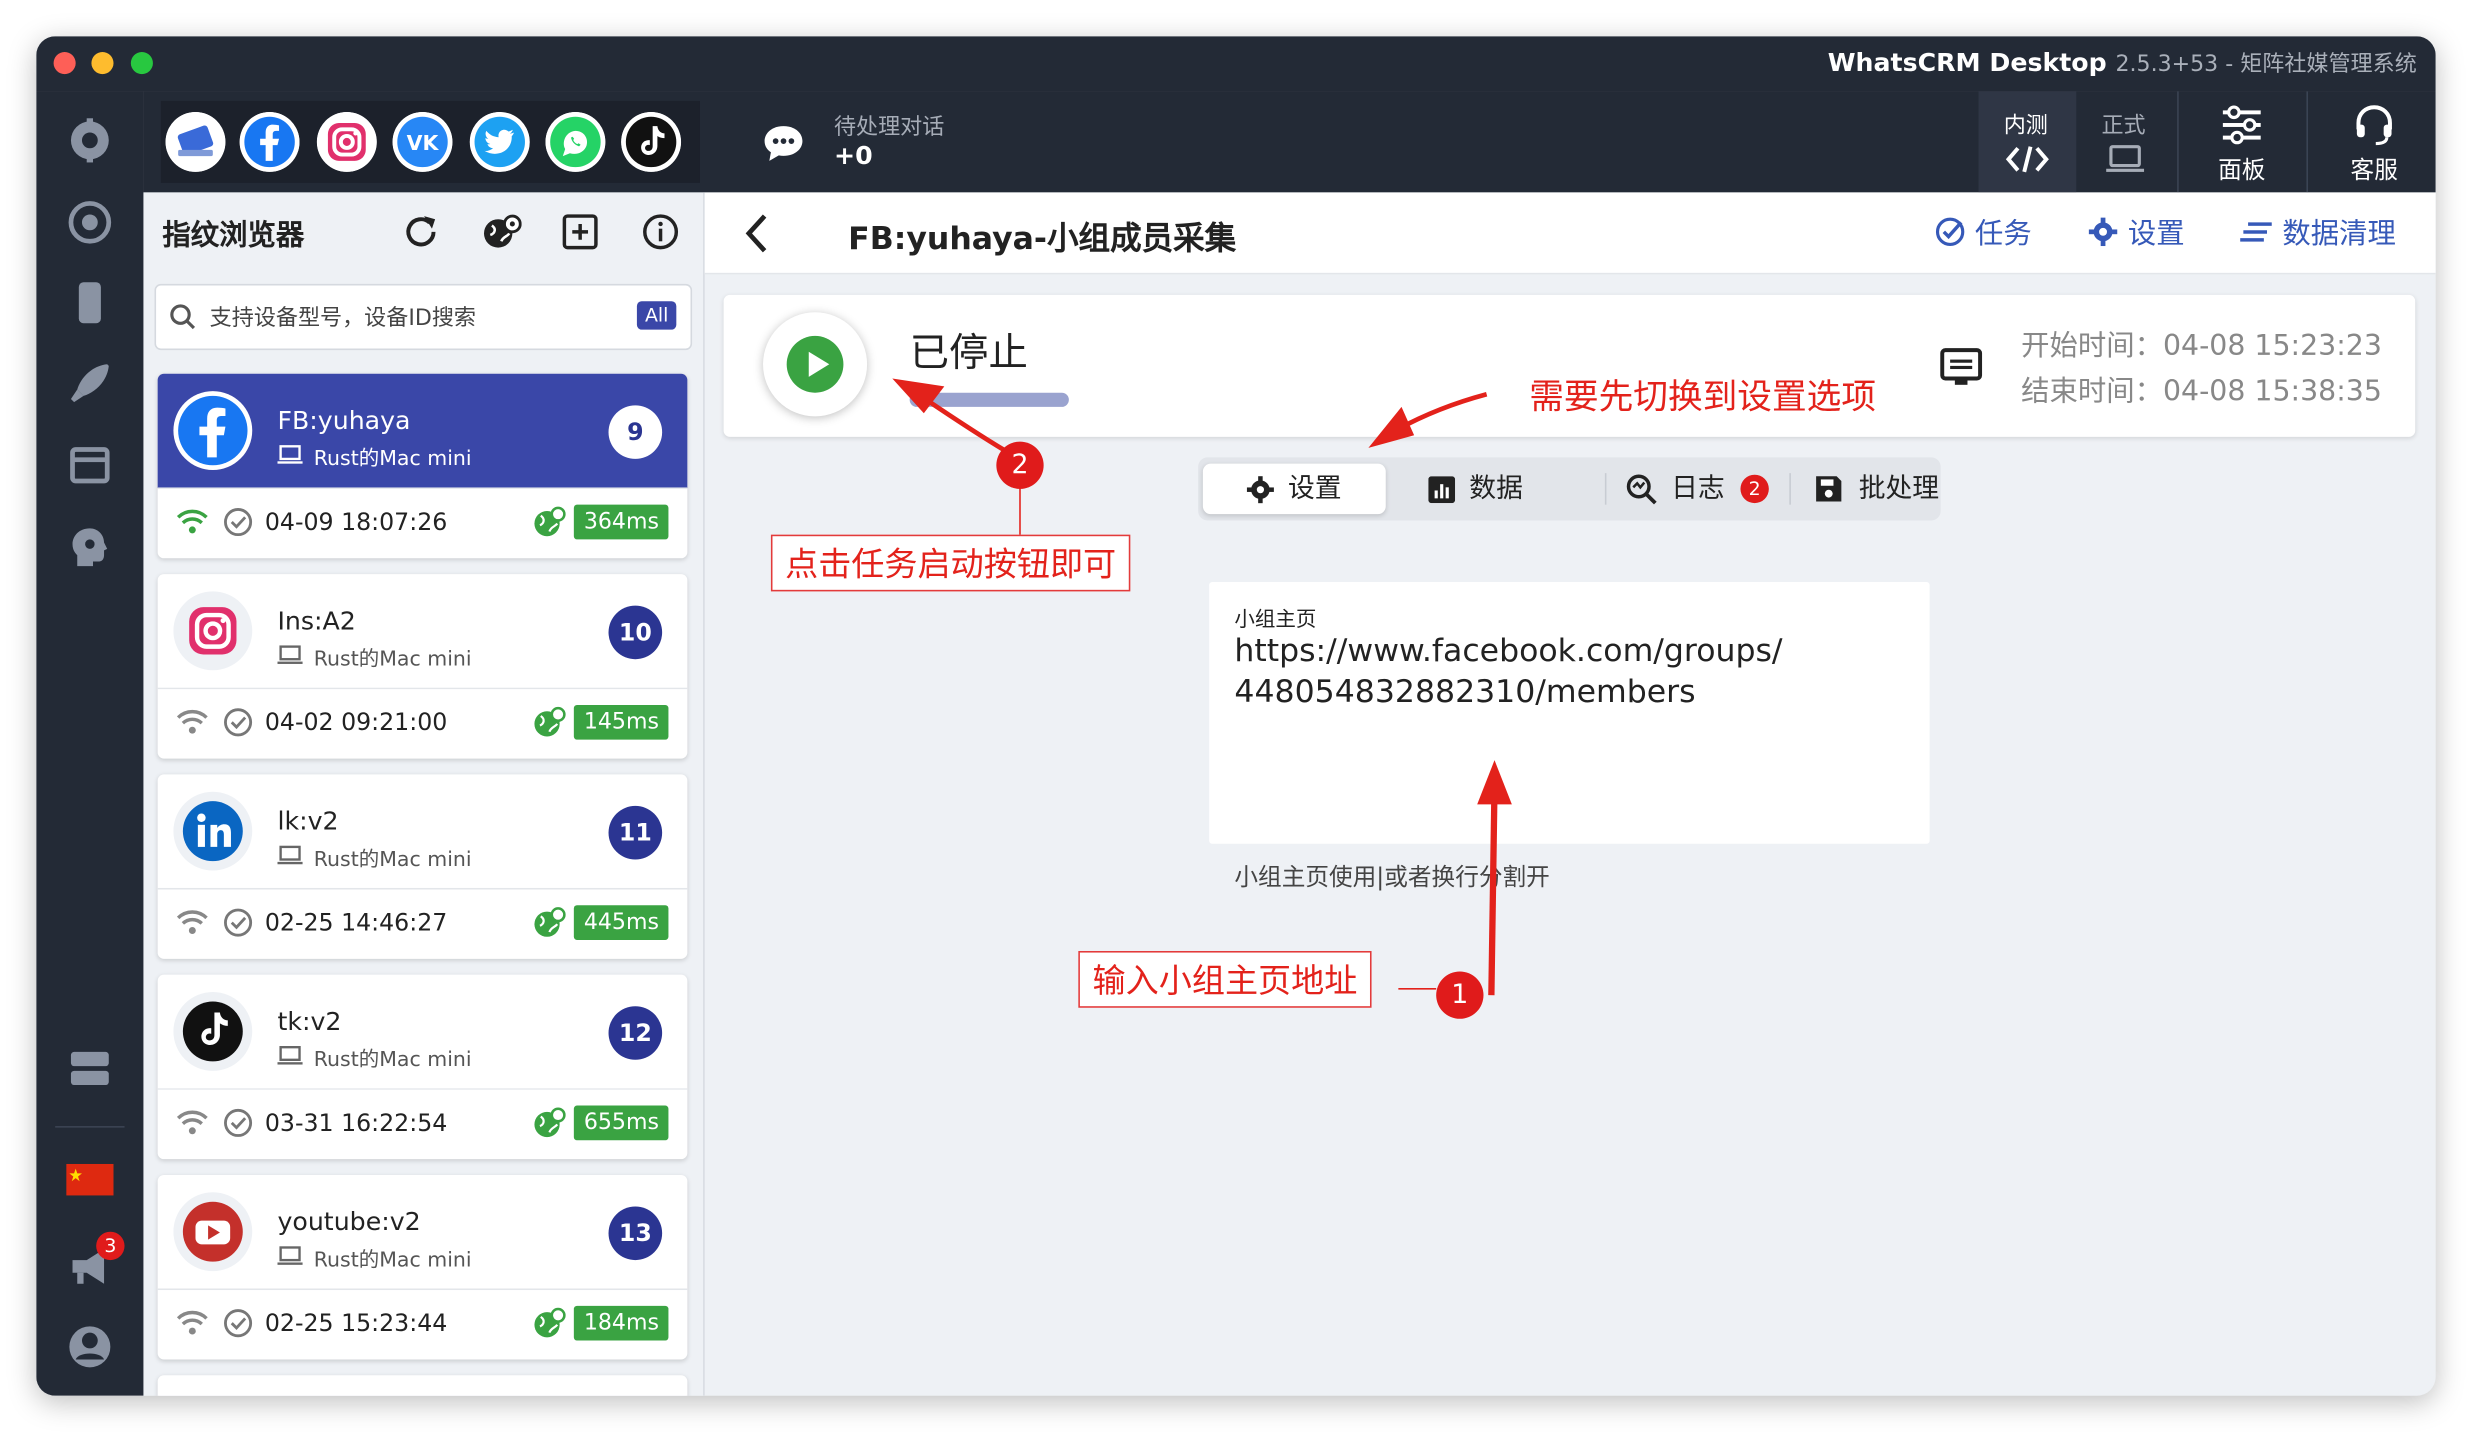 This screenshot has height=1432, width=2472. I want to click on device-number: 9, so click(635, 432).